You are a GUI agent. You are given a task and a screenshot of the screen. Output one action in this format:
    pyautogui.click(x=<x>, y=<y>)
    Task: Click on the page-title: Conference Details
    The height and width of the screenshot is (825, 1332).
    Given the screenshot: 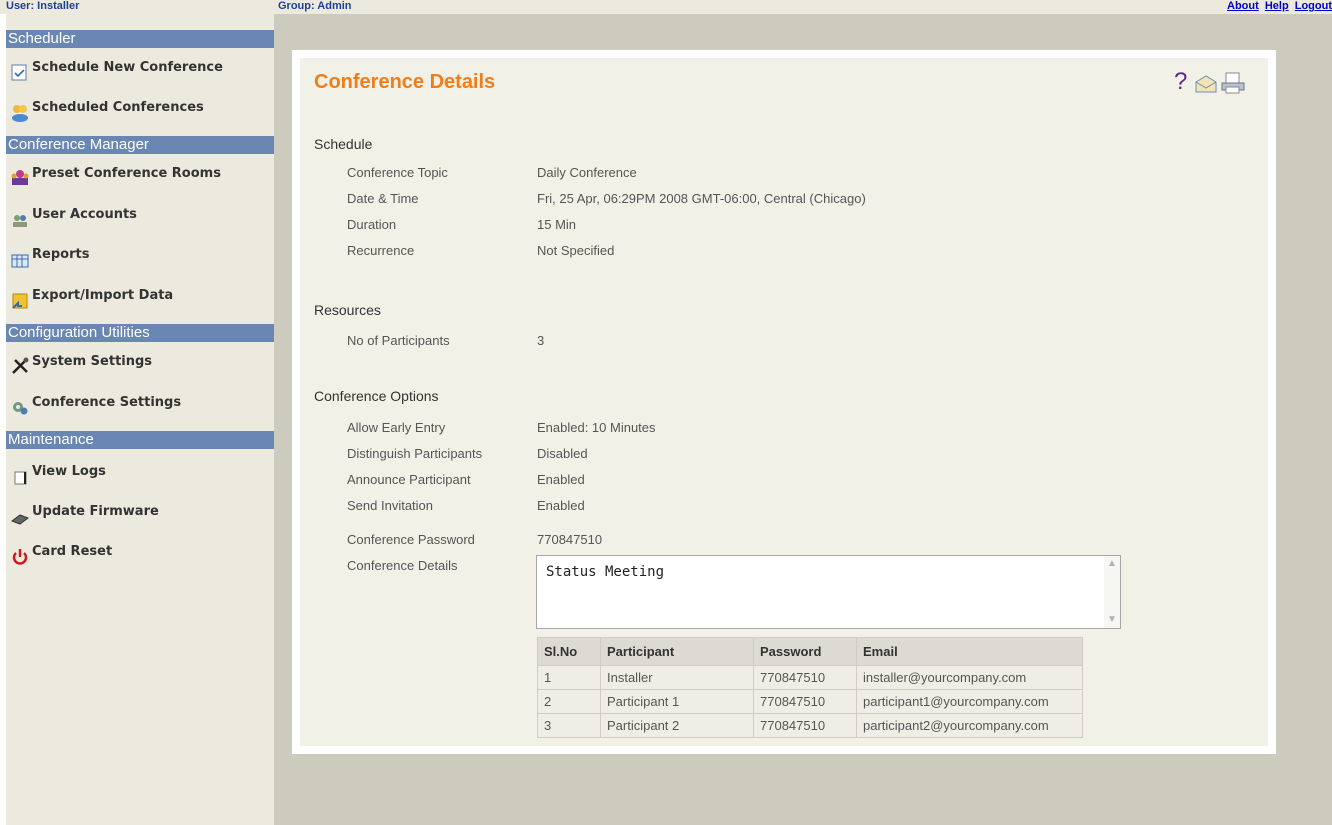 What is the action you would take?
    pyautogui.click(x=405, y=82)
    